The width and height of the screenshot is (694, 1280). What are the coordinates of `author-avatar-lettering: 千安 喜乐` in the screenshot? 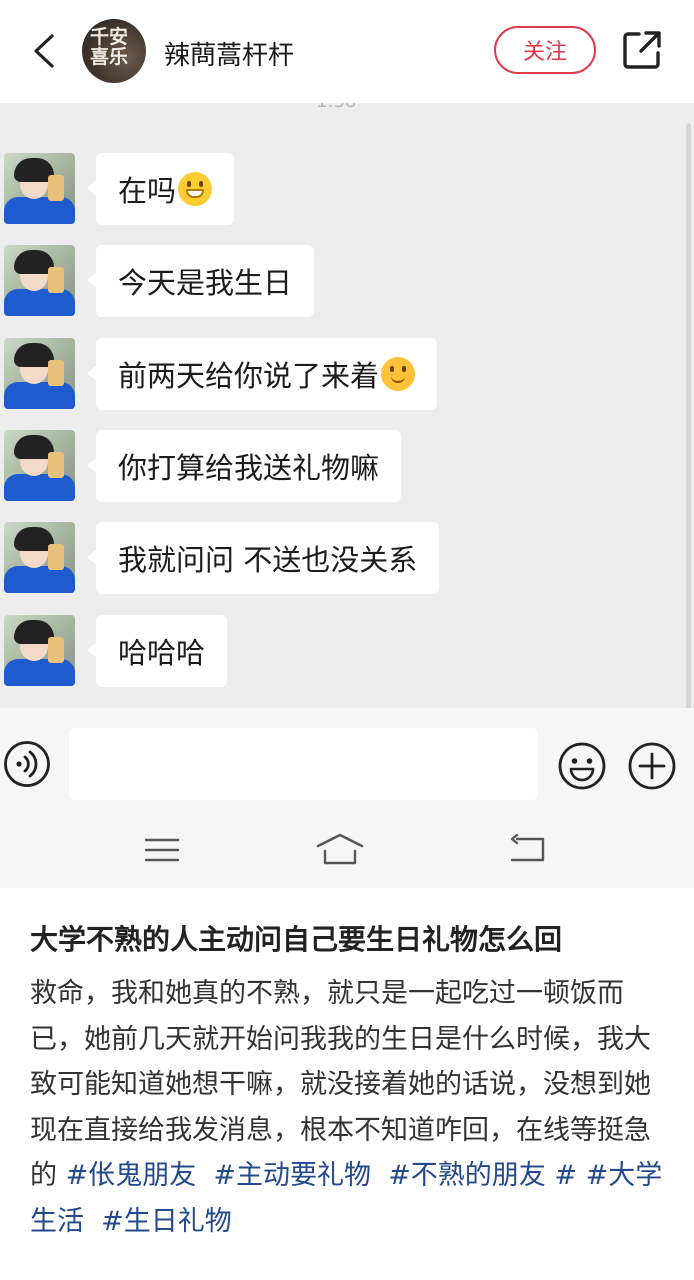 It's located at (109, 47).